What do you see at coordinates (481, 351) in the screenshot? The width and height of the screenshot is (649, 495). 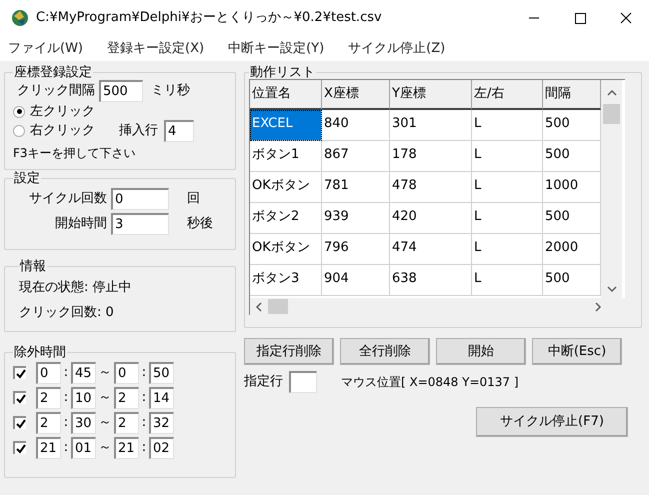 I see `action-button: 開始` at bounding box center [481, 351].